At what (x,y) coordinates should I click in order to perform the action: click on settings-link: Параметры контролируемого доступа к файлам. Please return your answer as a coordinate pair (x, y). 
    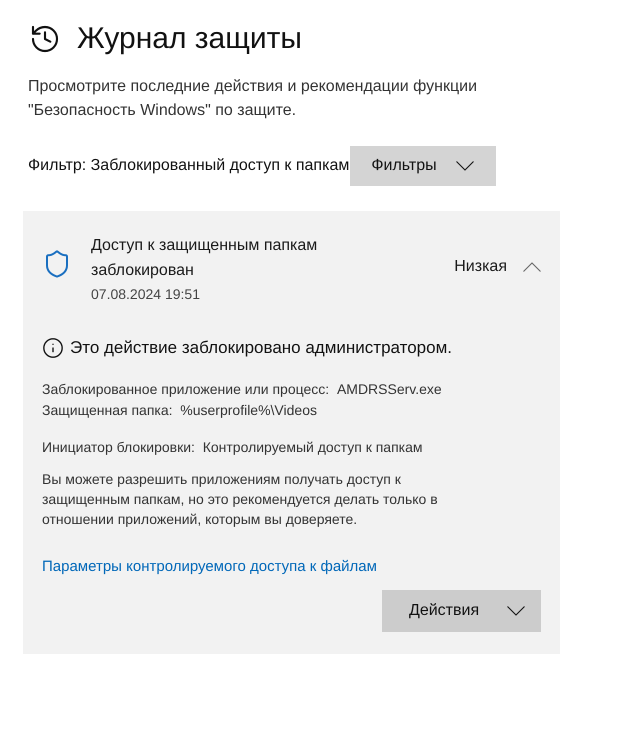
    Looking at the image, I should click on (209, 566).